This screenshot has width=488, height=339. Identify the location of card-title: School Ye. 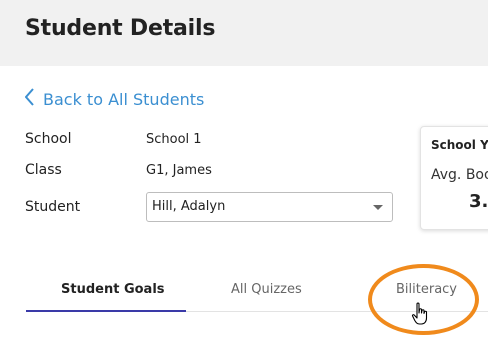
(459, 145).